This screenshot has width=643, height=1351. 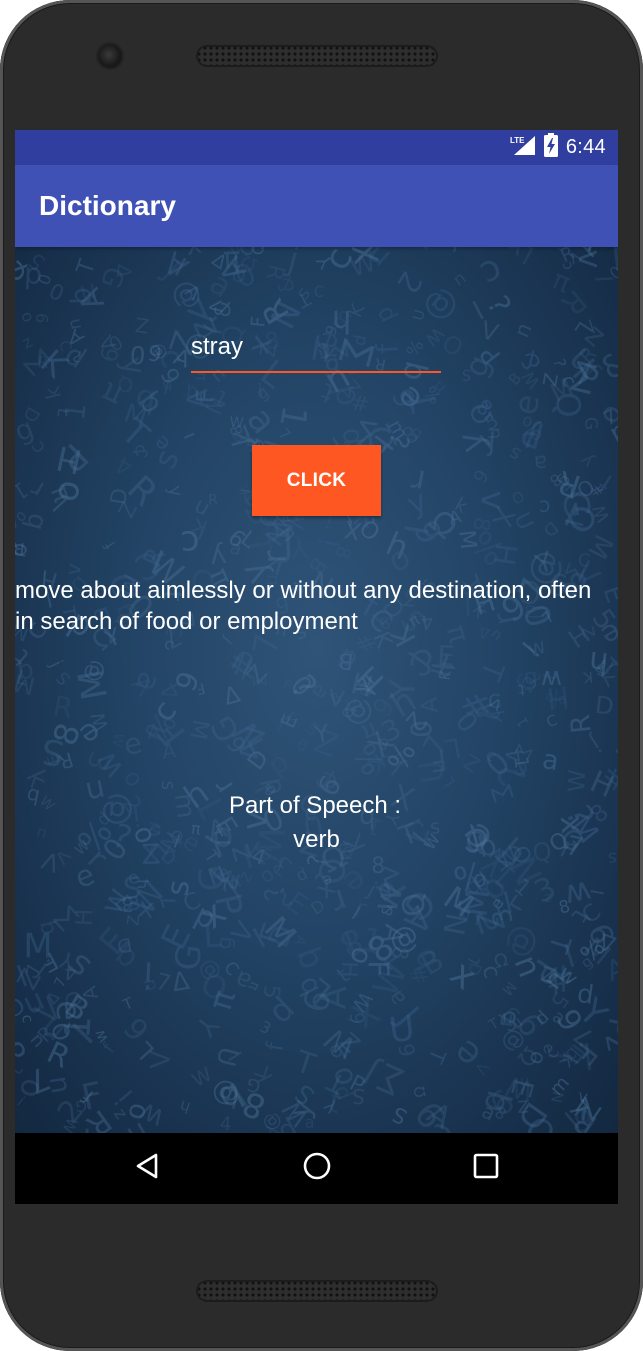 What do you see at coordinates (591, 424) in the screenshot?
I see `svg-text: G` at bounding box center [591, 424].